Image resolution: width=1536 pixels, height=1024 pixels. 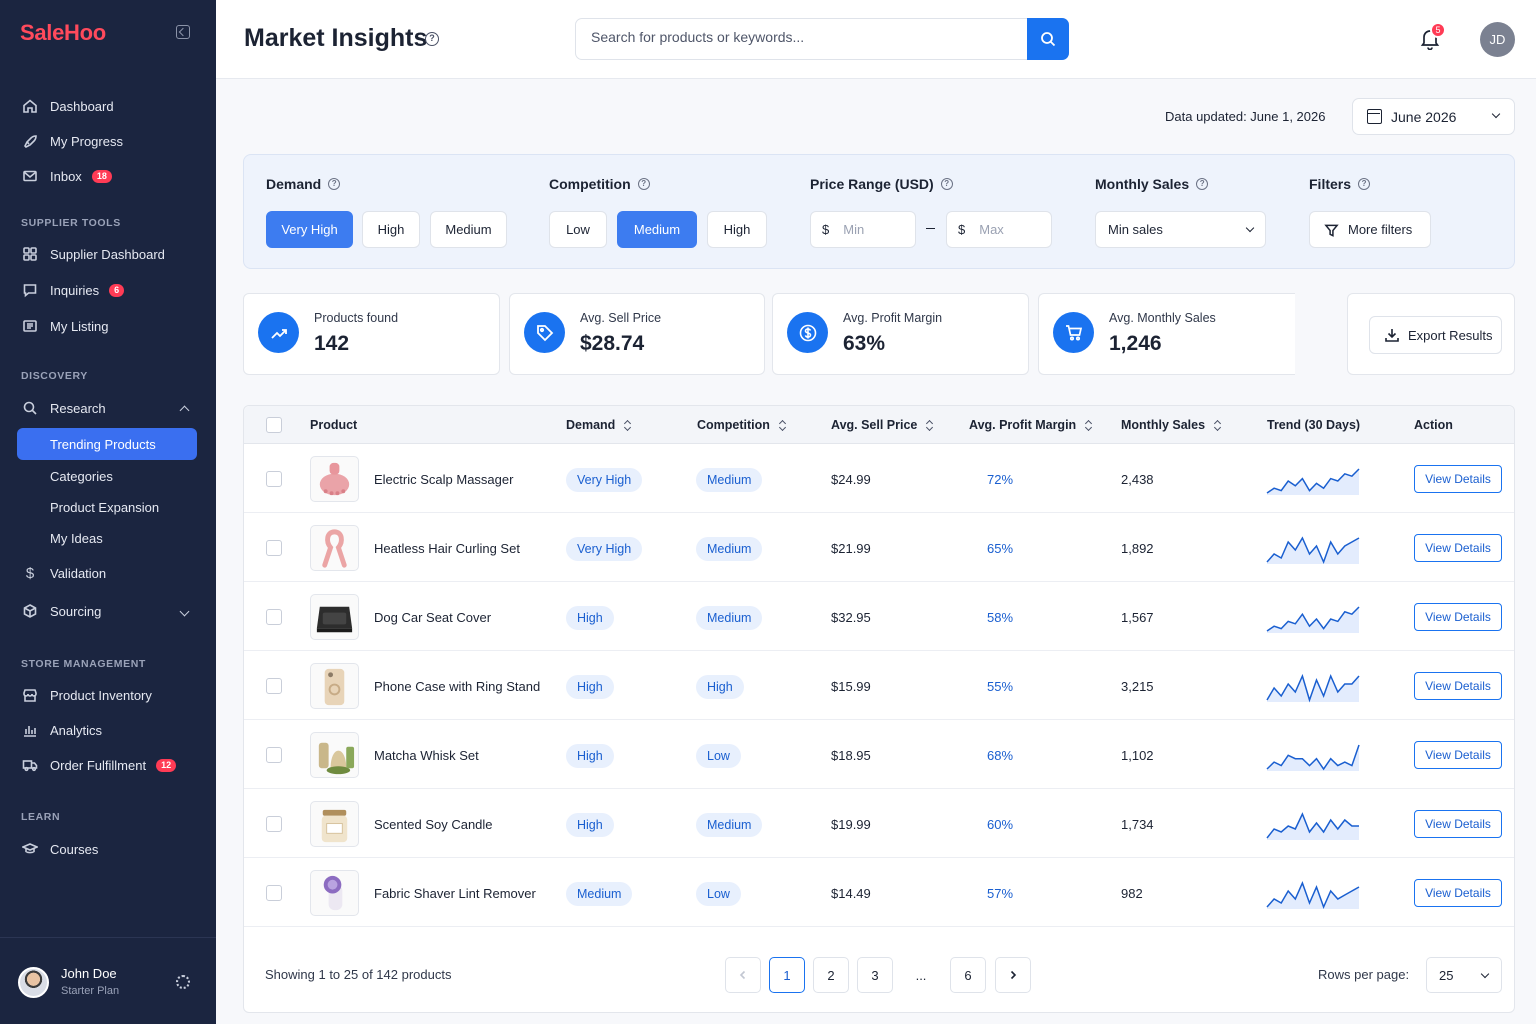 What do you see at coordinates (1370, 229) in the screenshot?
I see `more-filters-button: More filters` at bounding box center [1370, 229].